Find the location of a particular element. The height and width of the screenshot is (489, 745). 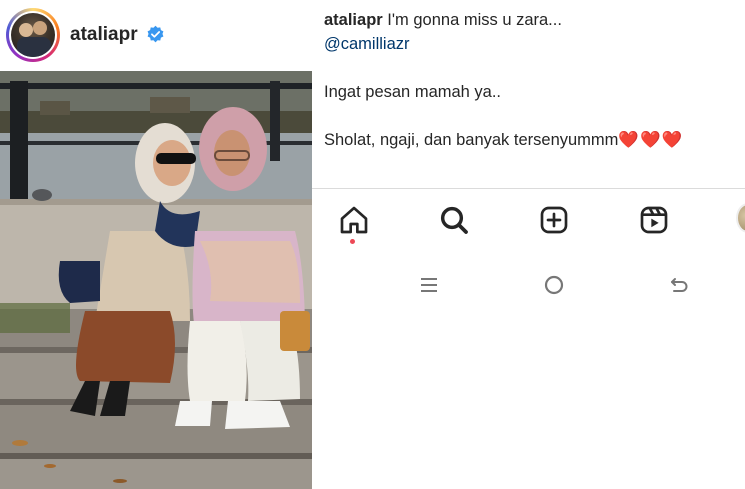

profile-avatar is located at coordinates (33, 35).